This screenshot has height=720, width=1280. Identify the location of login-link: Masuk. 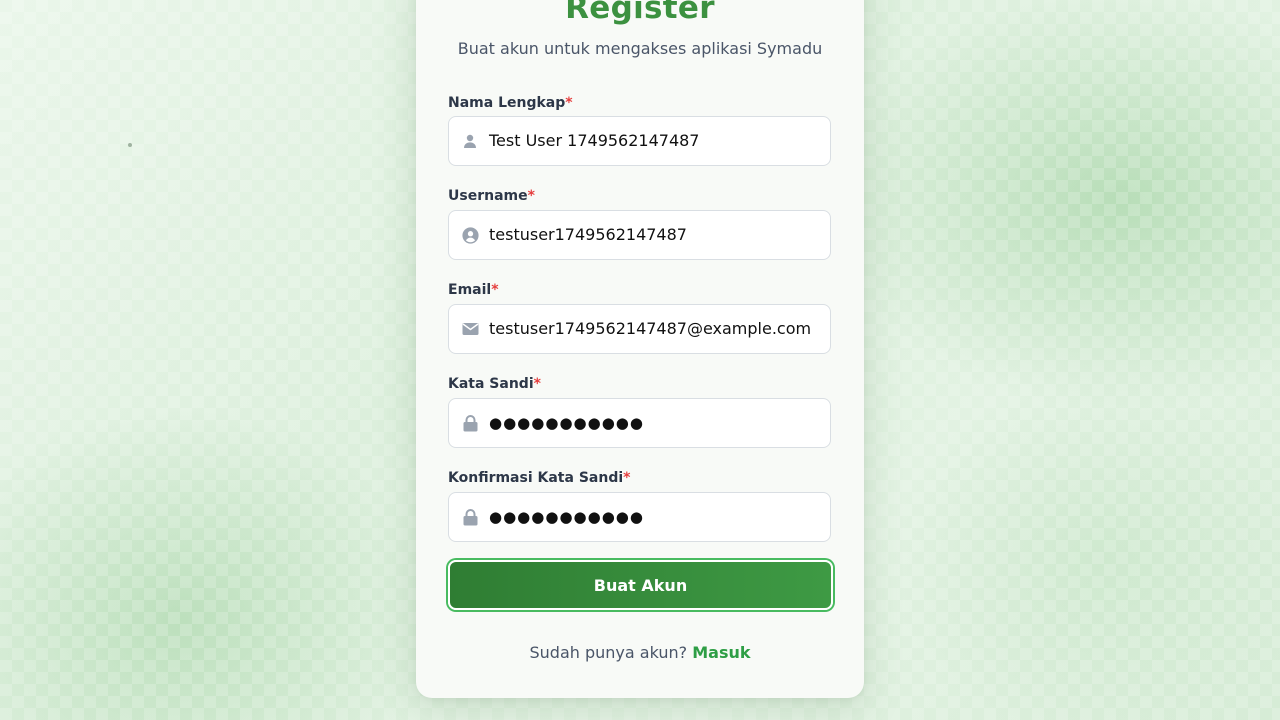
(721, 652).